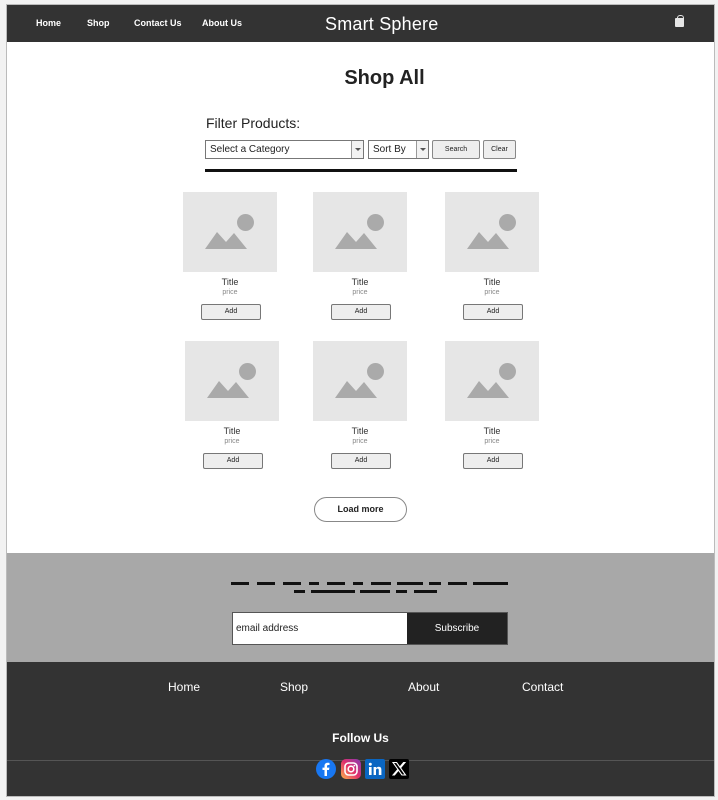  Describe the element at coordinates (457, 628) in the screenshot. I see `subscribe-button: Subscribe` at that location.